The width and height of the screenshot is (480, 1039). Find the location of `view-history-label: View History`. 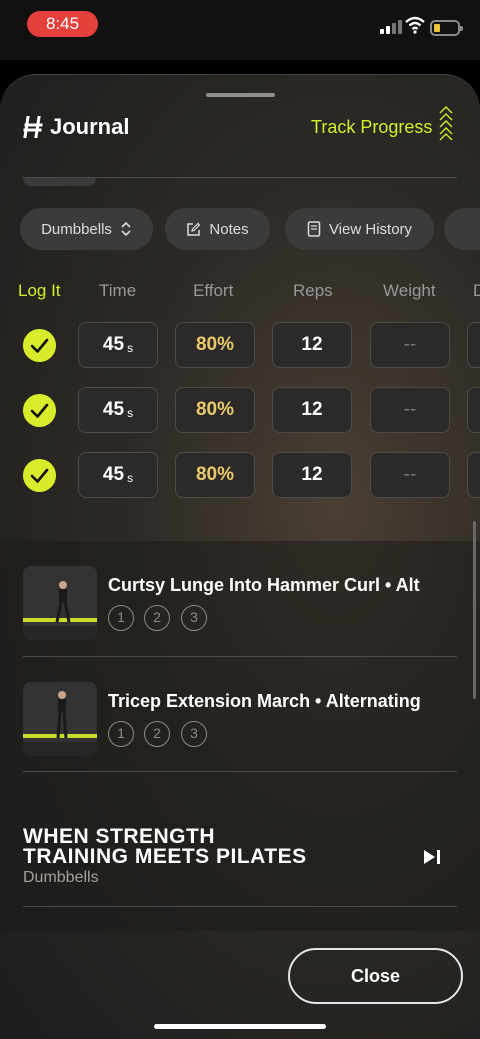

view-history-label: View History is located at coordinates (370, 229).